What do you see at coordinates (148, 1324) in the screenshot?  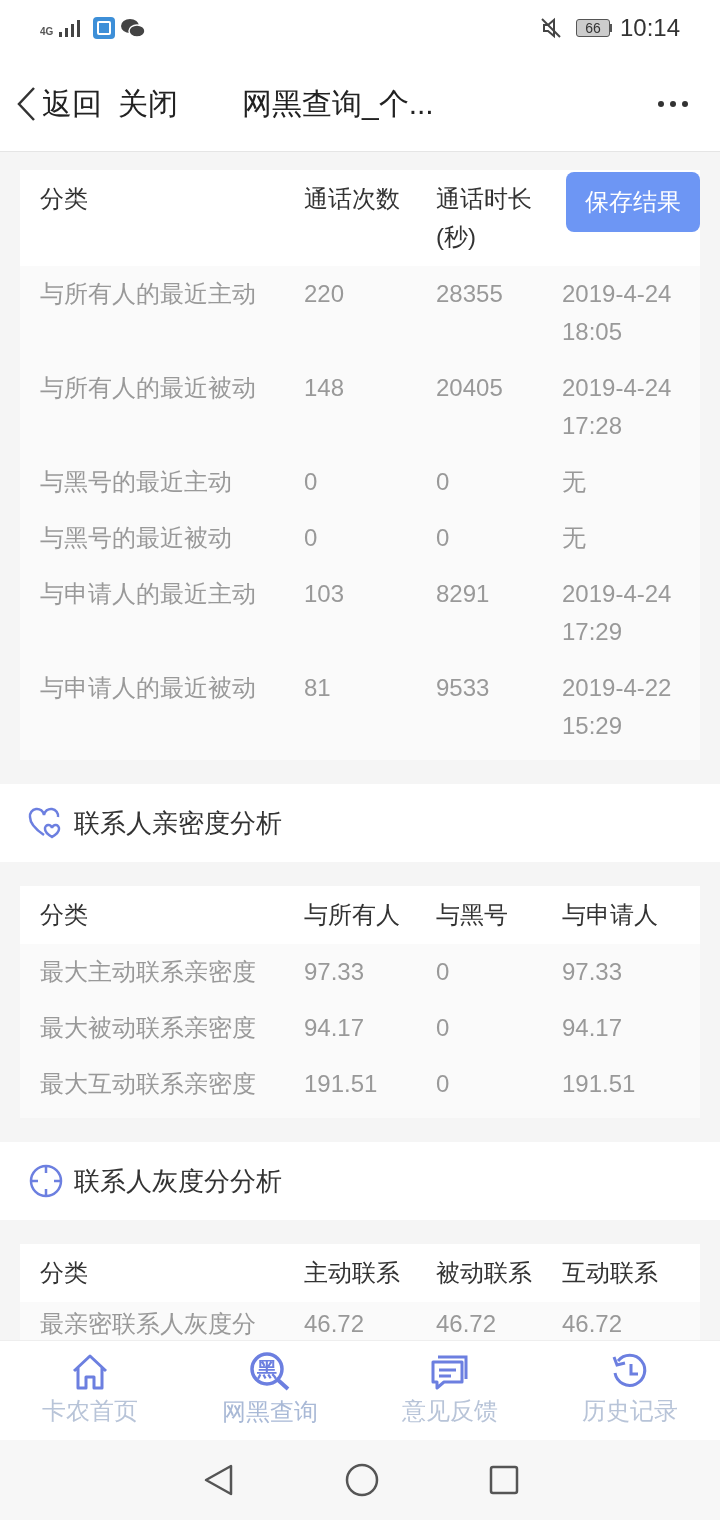 I see `table-cell-text: 最亲密联系人灰度分` at bounding box center [148, 1324].